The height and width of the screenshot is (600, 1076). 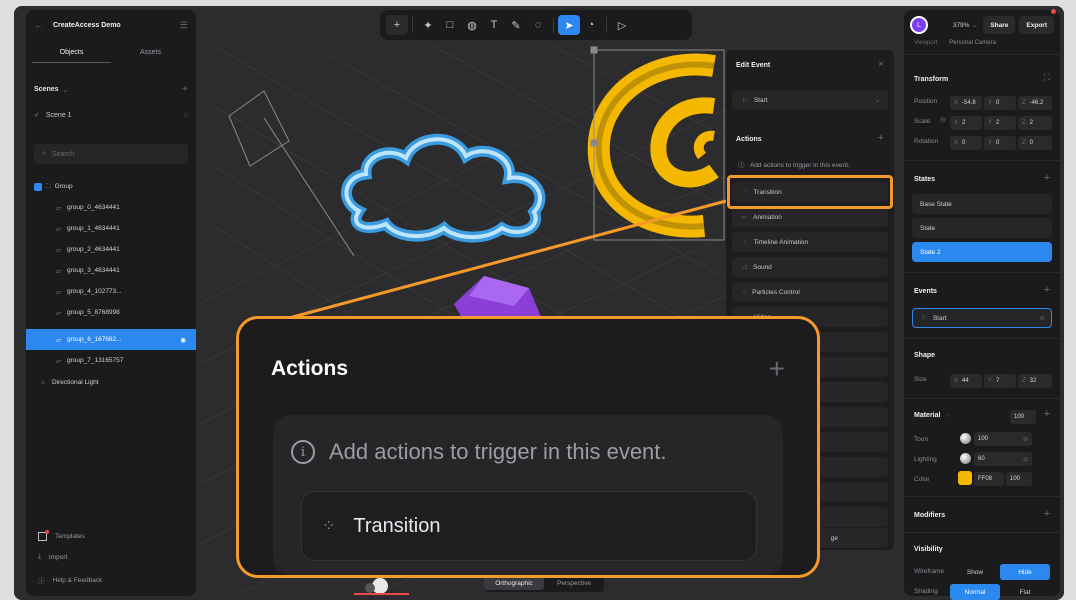 What do you see at coordinates (810, 217) in the screenshot?
I see `action-animation: ▻ Animation` at bounding box center [810, 217].